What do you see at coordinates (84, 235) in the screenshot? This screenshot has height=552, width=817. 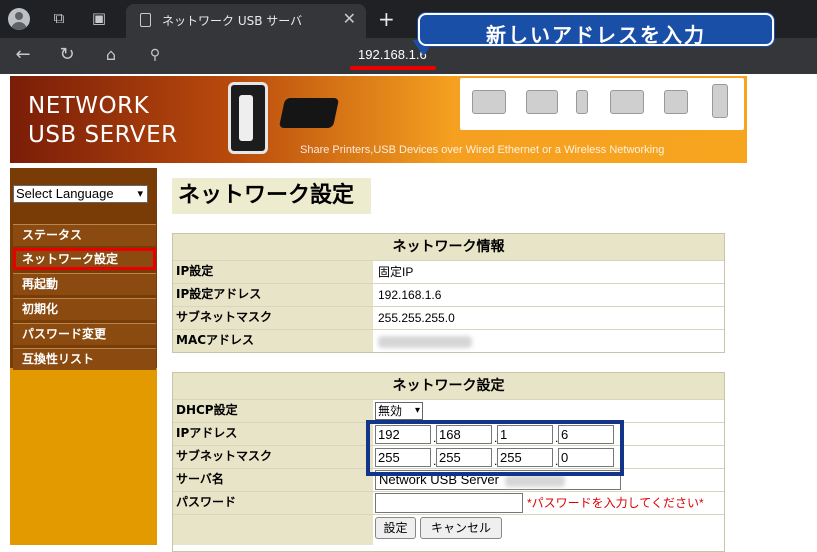 I see `sidebar-item-status: ステータス` at bounding box center [84, 235].